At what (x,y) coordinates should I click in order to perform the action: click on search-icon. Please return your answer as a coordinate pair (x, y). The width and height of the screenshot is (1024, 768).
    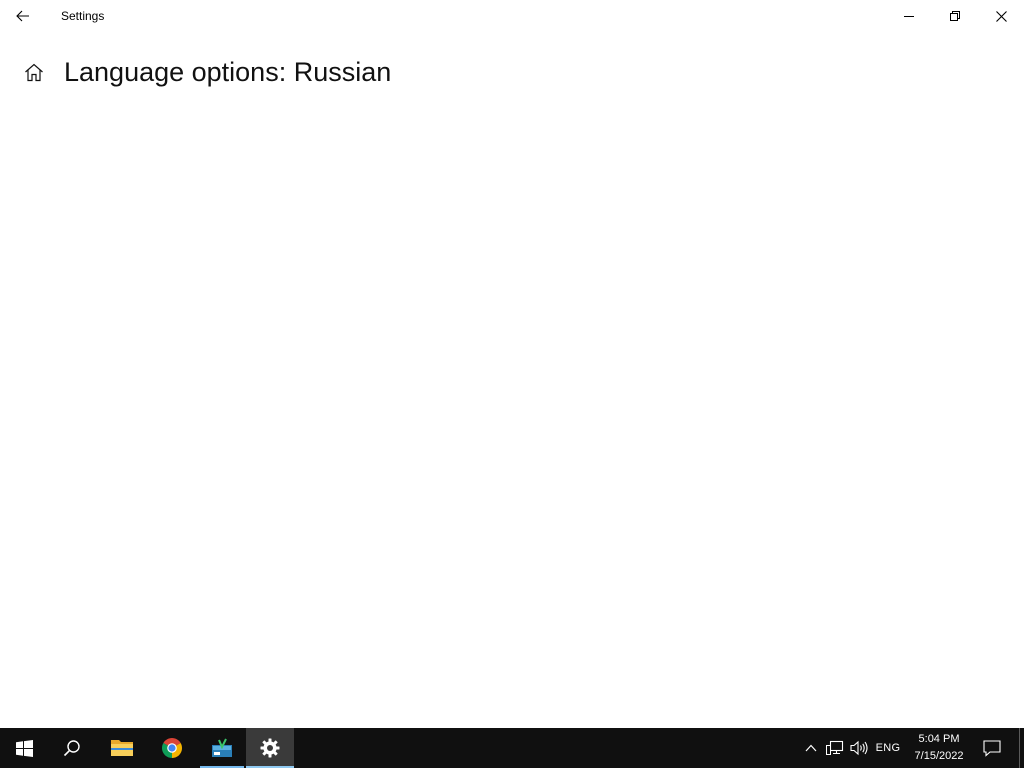
    Looking at the image, I should click on (71, 748).